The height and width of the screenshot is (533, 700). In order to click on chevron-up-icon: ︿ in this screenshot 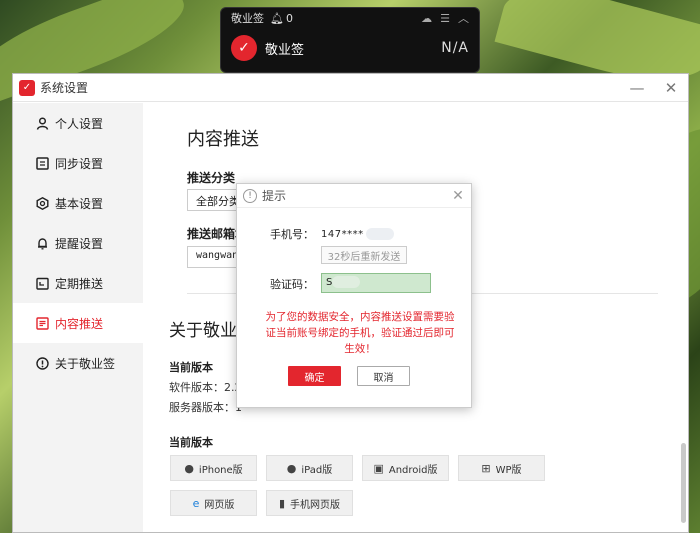, I will do `click(463, 18)`.